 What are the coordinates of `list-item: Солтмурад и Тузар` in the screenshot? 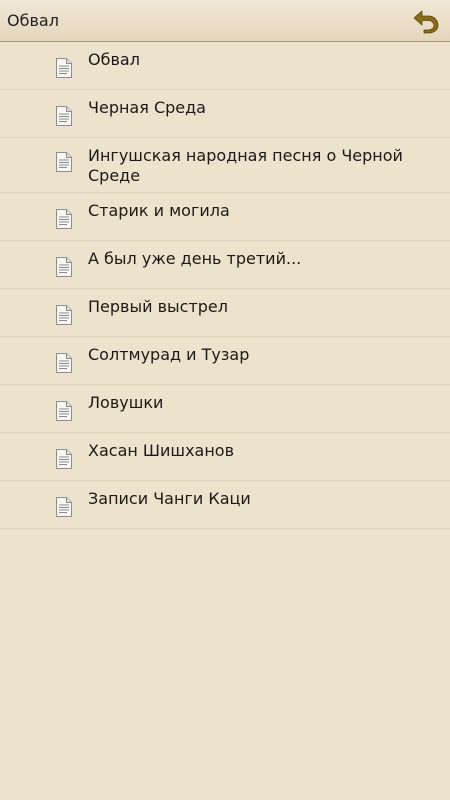 It's located at (225, 361).